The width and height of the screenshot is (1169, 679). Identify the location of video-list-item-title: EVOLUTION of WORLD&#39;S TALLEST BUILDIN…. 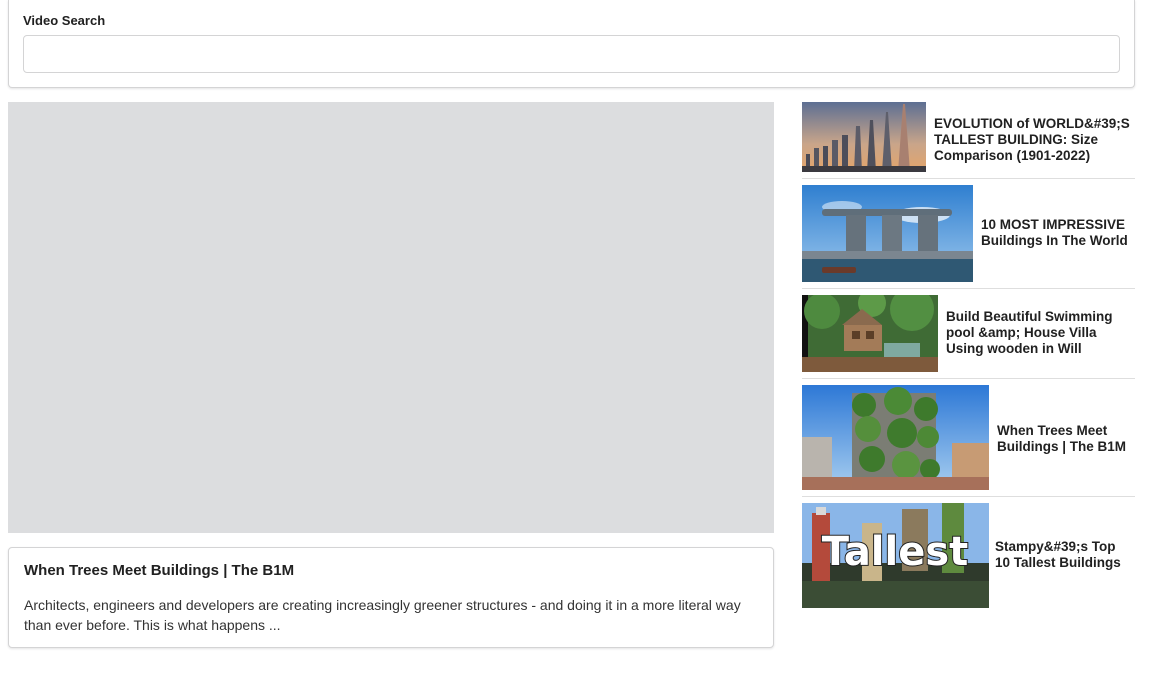
(1032, 139).